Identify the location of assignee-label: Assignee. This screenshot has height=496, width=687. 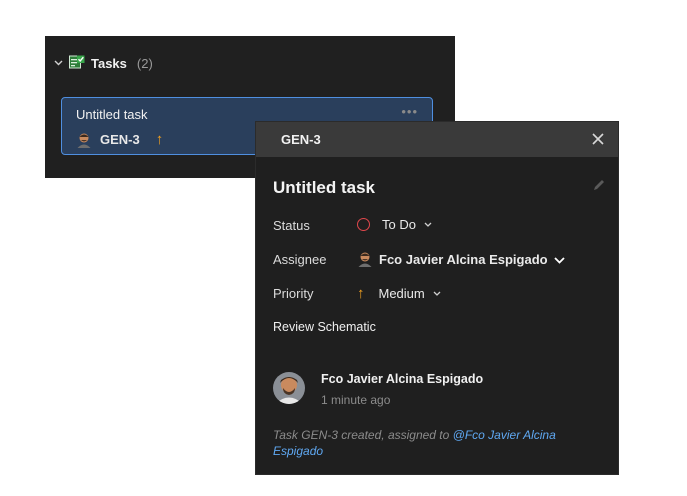
(300, 259).